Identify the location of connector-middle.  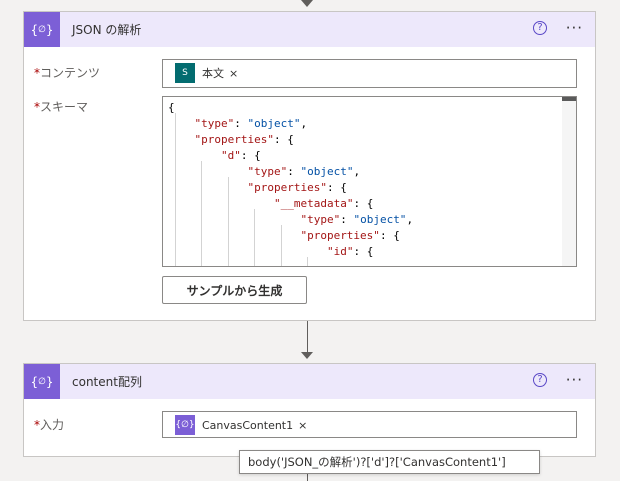
(307, 337).